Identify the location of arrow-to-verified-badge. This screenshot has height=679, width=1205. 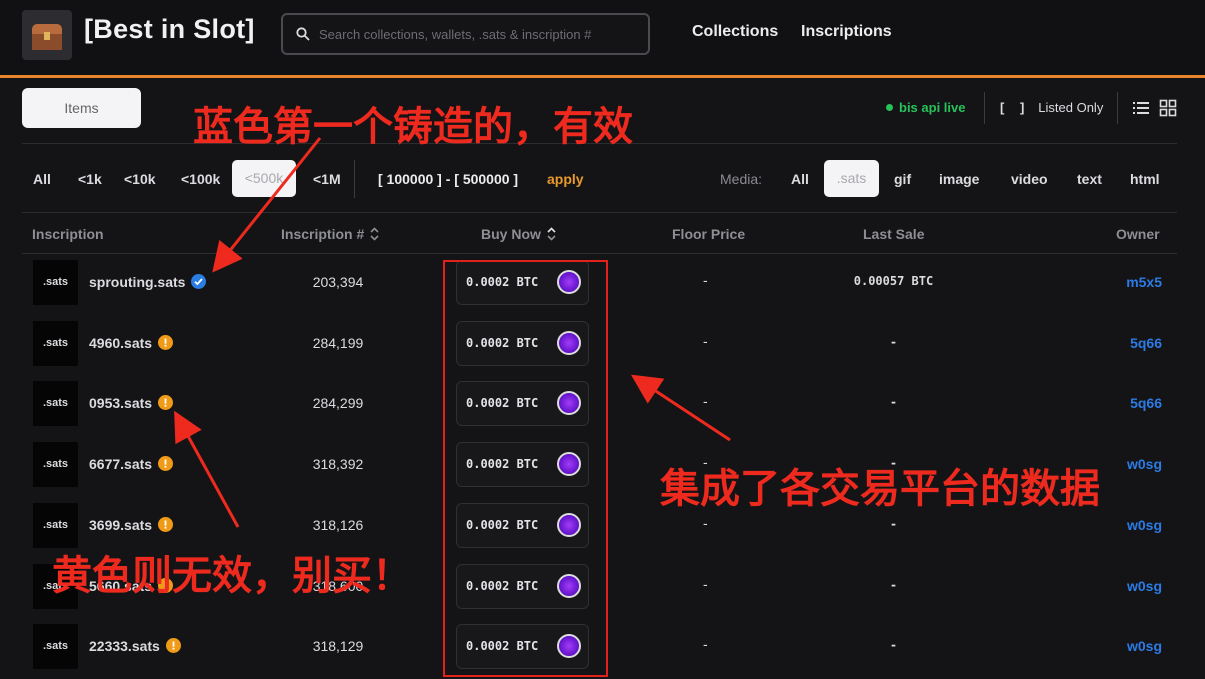
(267, 205).